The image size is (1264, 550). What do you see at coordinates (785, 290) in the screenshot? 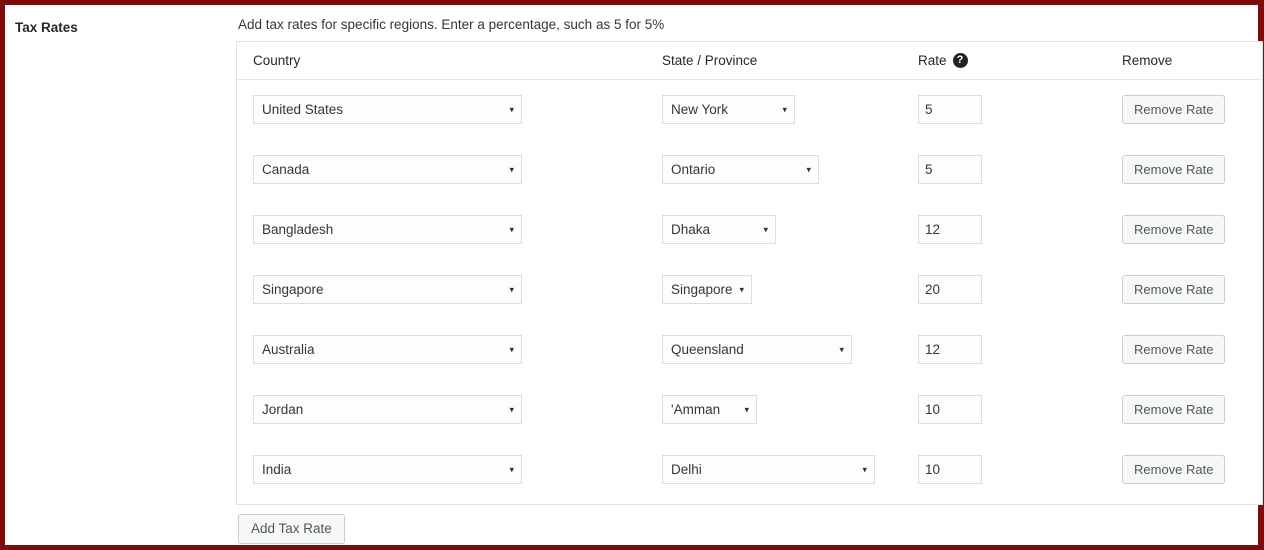
I see `cell-state-province: Singapore ▾` at bounding box center [785, 290].